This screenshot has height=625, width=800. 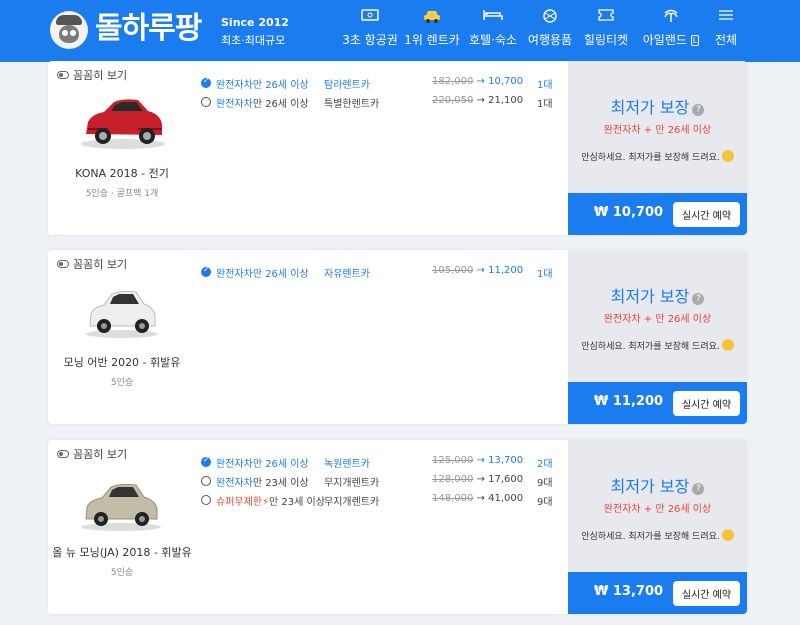 I want to click on rental-option: 완전자차만 26세 이상 녹원렌트카 125,000 → 13,700 2대, so click(x=377, y=462).